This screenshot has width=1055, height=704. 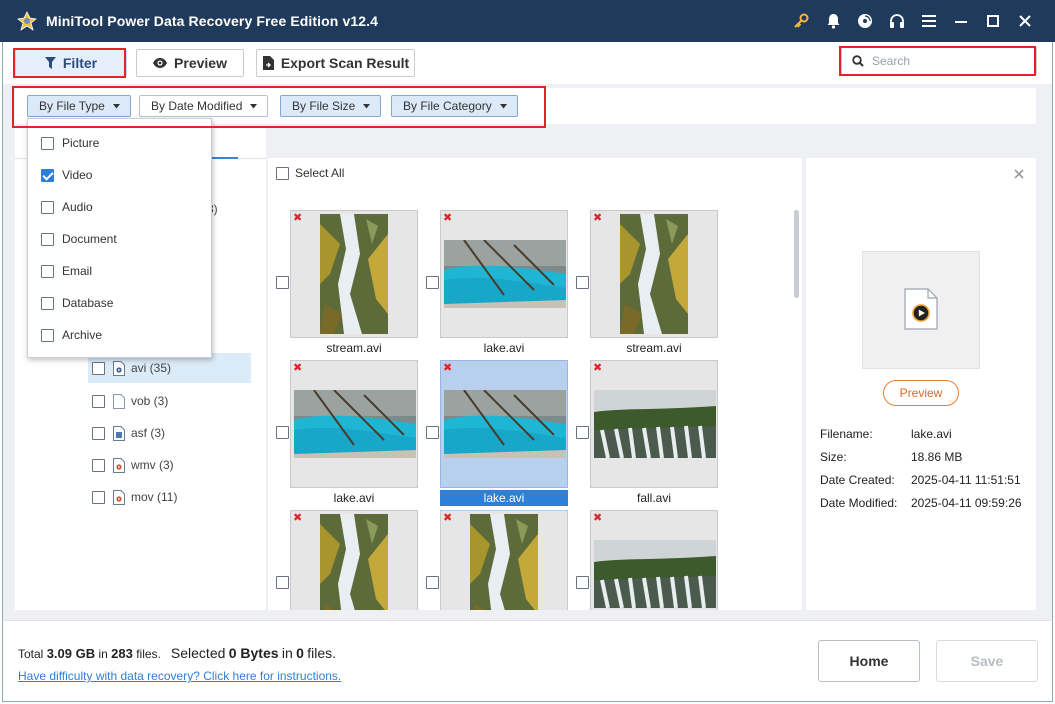 What do you see at coordinates (282, 173) in the screenshot?
I see `select-all-checkbox` at bounding box center [282, 173].